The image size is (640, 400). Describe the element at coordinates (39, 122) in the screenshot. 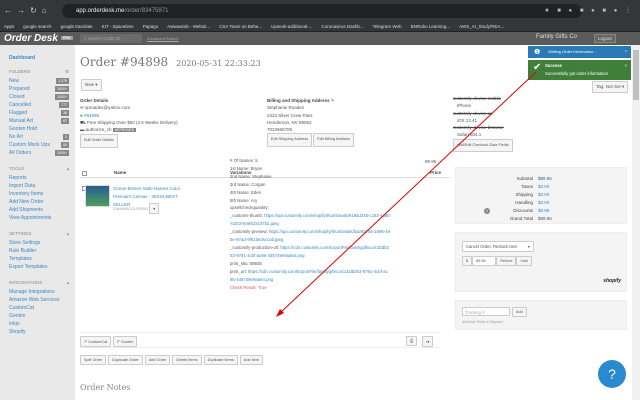

I see `sidebar-folder: Manual Art 67` at that location.